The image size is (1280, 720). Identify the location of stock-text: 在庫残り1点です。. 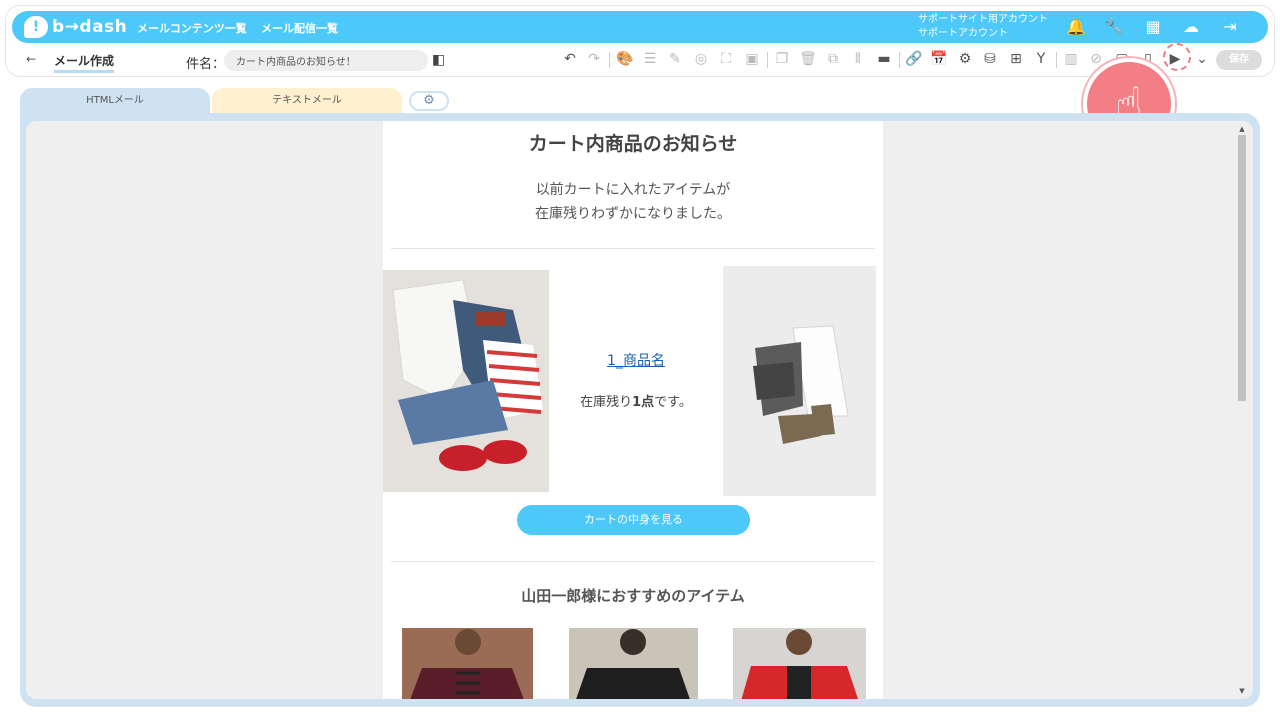
(636, 400).